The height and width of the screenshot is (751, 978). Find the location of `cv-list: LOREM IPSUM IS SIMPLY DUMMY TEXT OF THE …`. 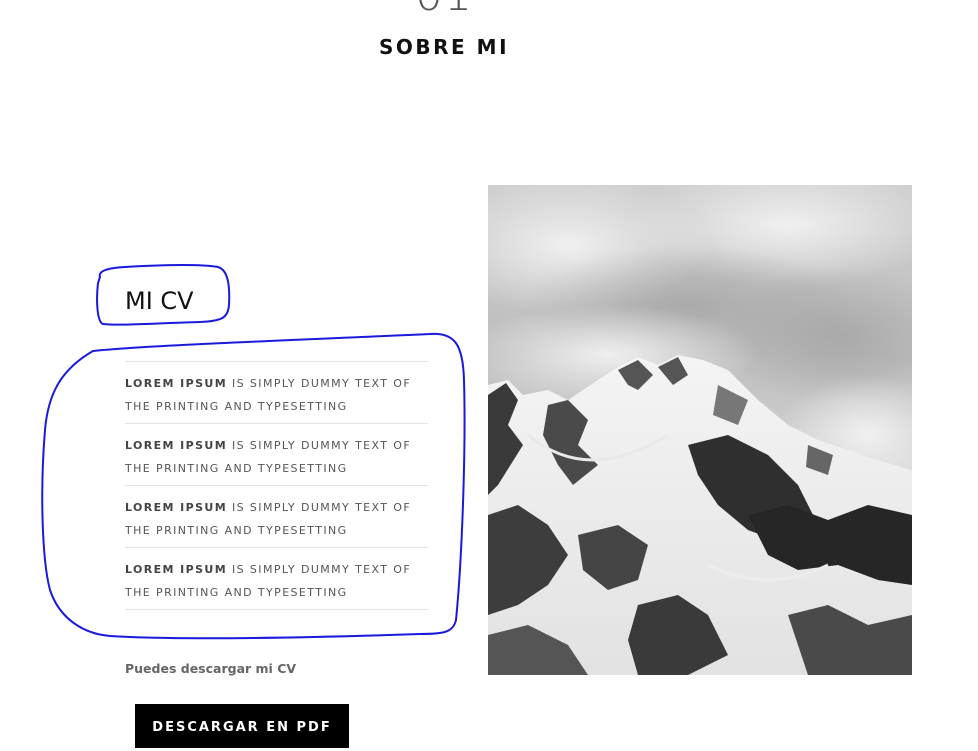

cv-list: LOREM IPSUM IS SIMPLY DUMMY TEXT OF THE … is located at coordinates (276, 485).